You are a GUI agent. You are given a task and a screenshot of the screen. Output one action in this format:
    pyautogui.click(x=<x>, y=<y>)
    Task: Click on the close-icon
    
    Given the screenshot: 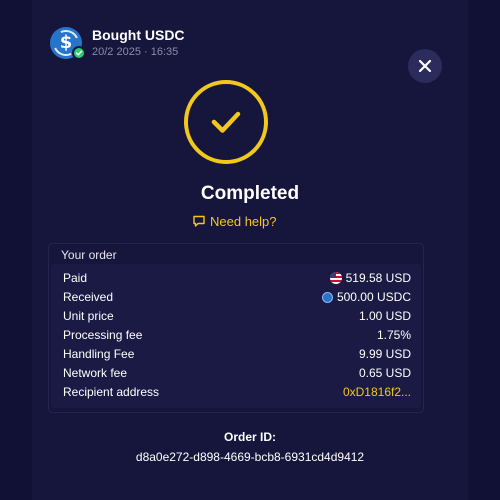 What is the action you would take?
    pyautogui.click(x=425, y=66)
    